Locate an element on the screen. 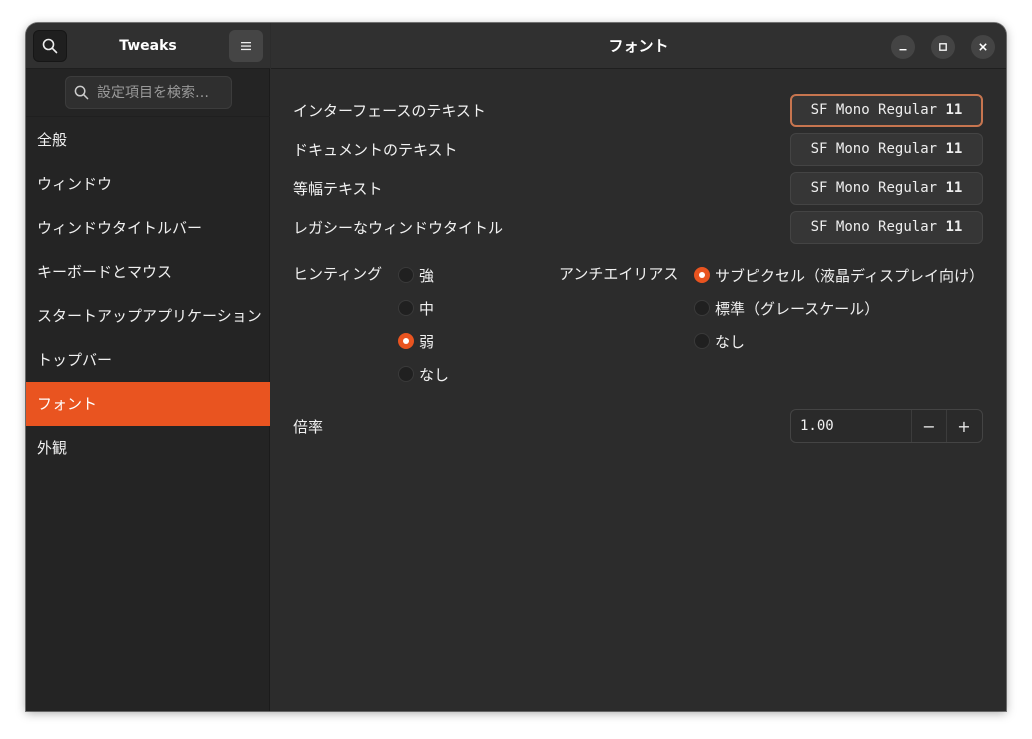 This screenshot has height=739, width=1032. search-bar is located at coordinates (148, 93).